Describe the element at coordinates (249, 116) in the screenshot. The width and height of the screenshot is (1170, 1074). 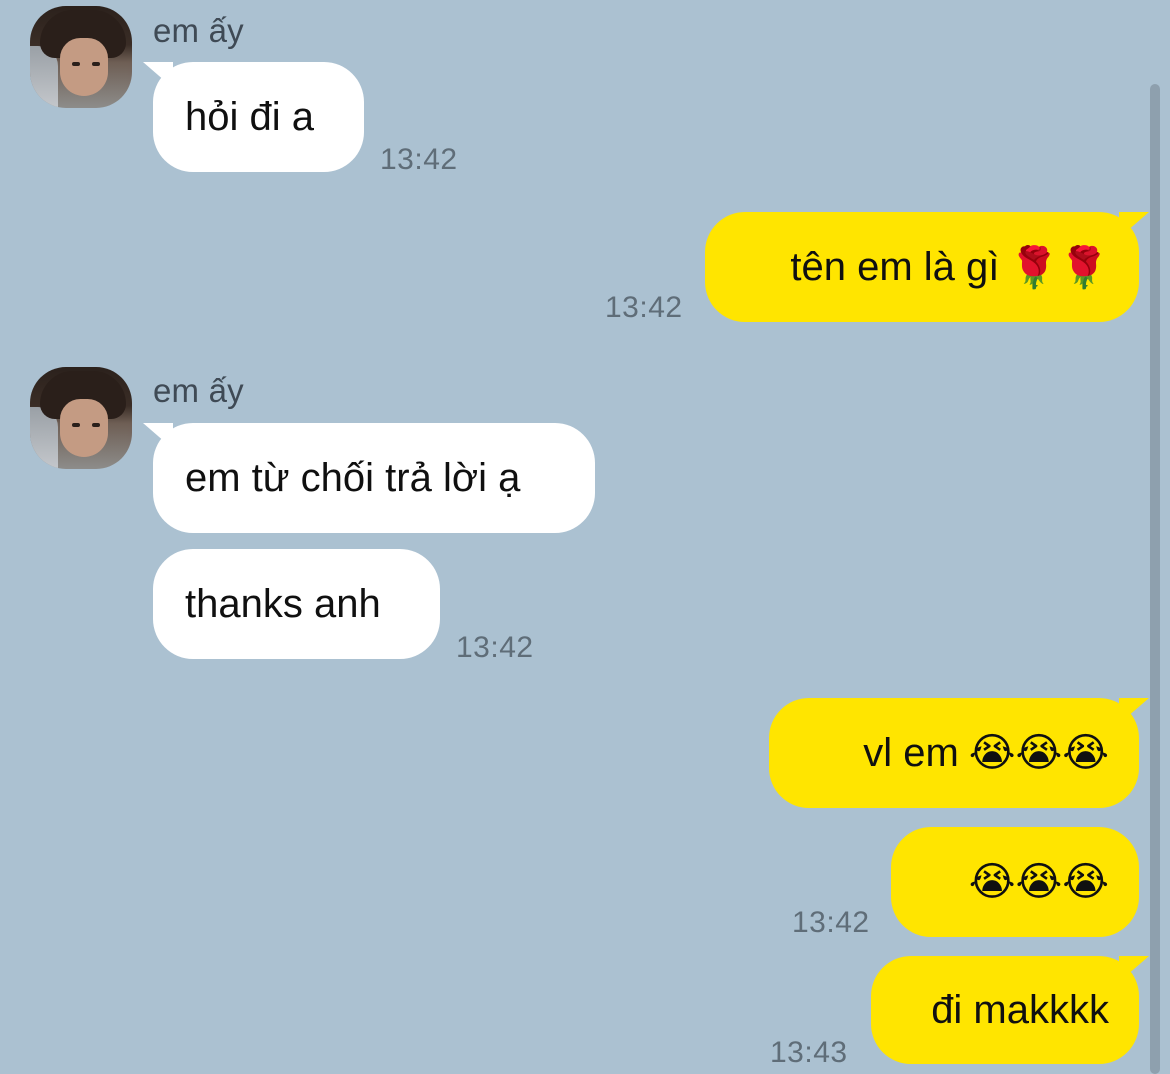
I see `message-text: hỏi đi a` at that location.